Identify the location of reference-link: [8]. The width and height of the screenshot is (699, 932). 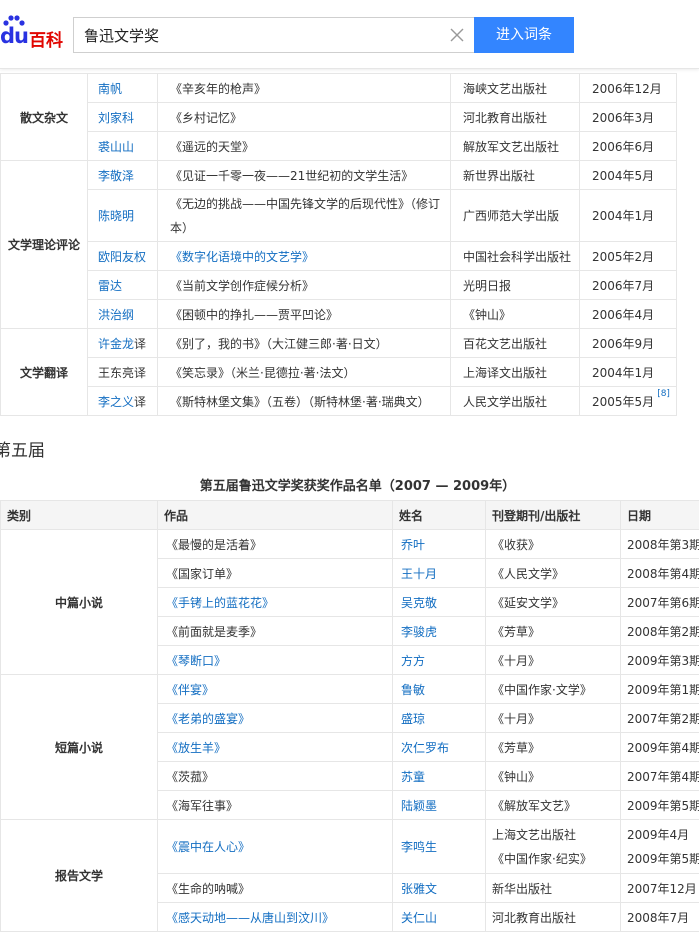
(663, 394).